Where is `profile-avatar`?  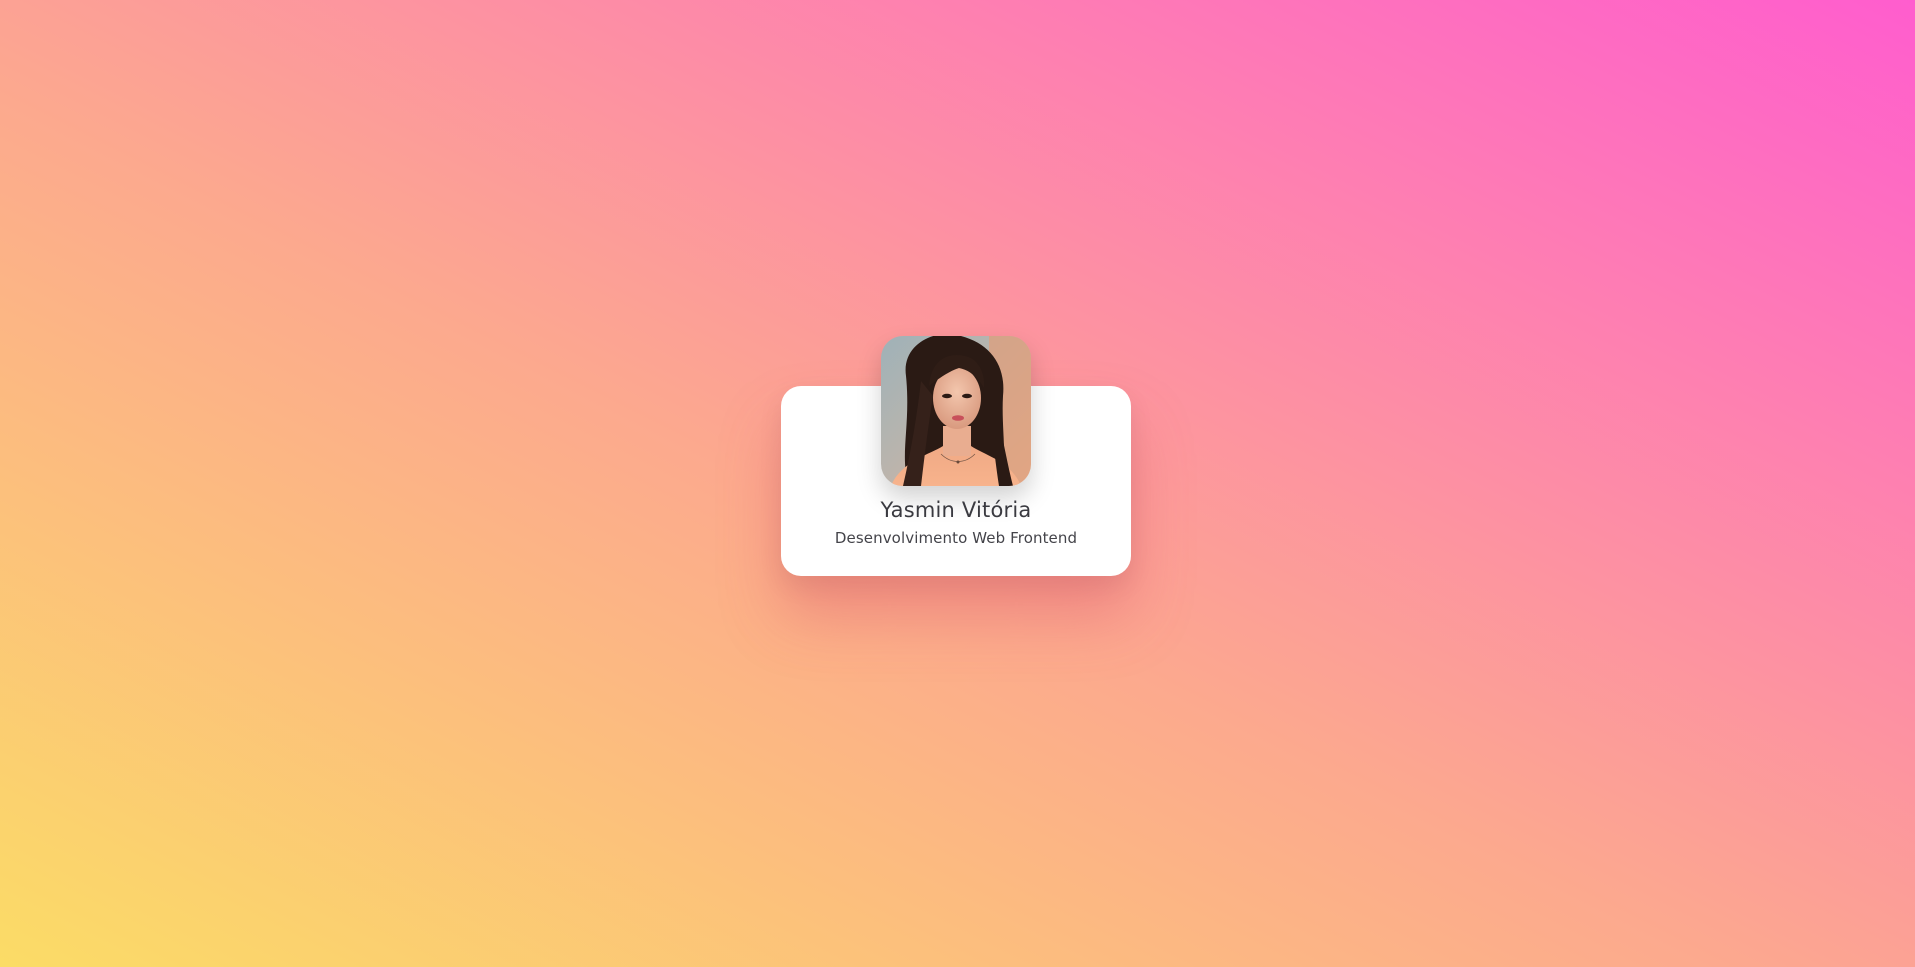 profile-avatar is located at coordinates (956, 411).